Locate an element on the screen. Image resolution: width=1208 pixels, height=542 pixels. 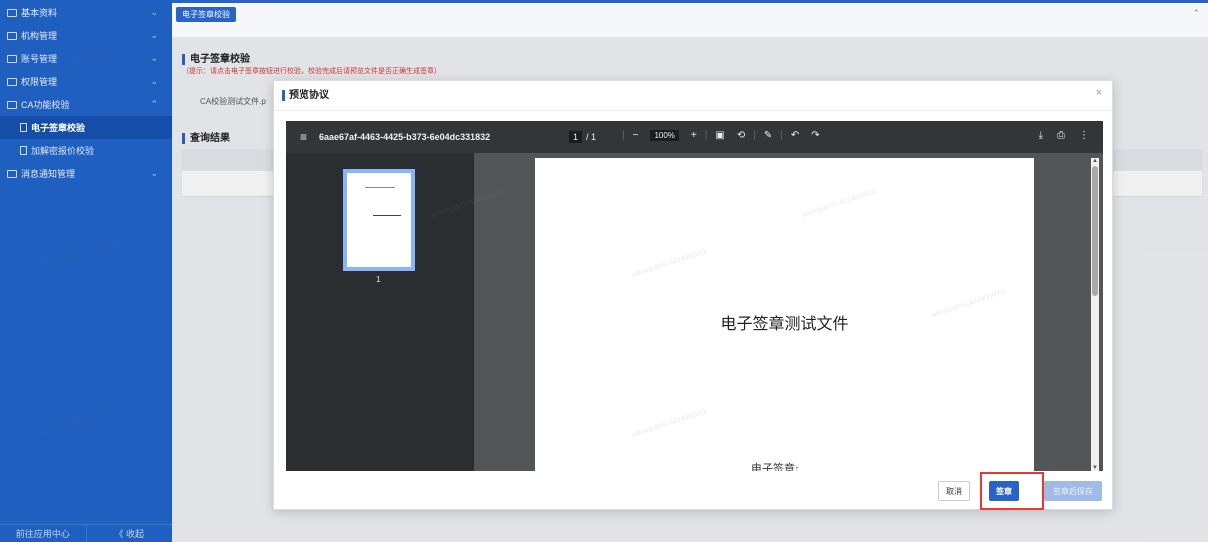
sidebar-item-label: 权限管理 is located at coordinates (39, 82).